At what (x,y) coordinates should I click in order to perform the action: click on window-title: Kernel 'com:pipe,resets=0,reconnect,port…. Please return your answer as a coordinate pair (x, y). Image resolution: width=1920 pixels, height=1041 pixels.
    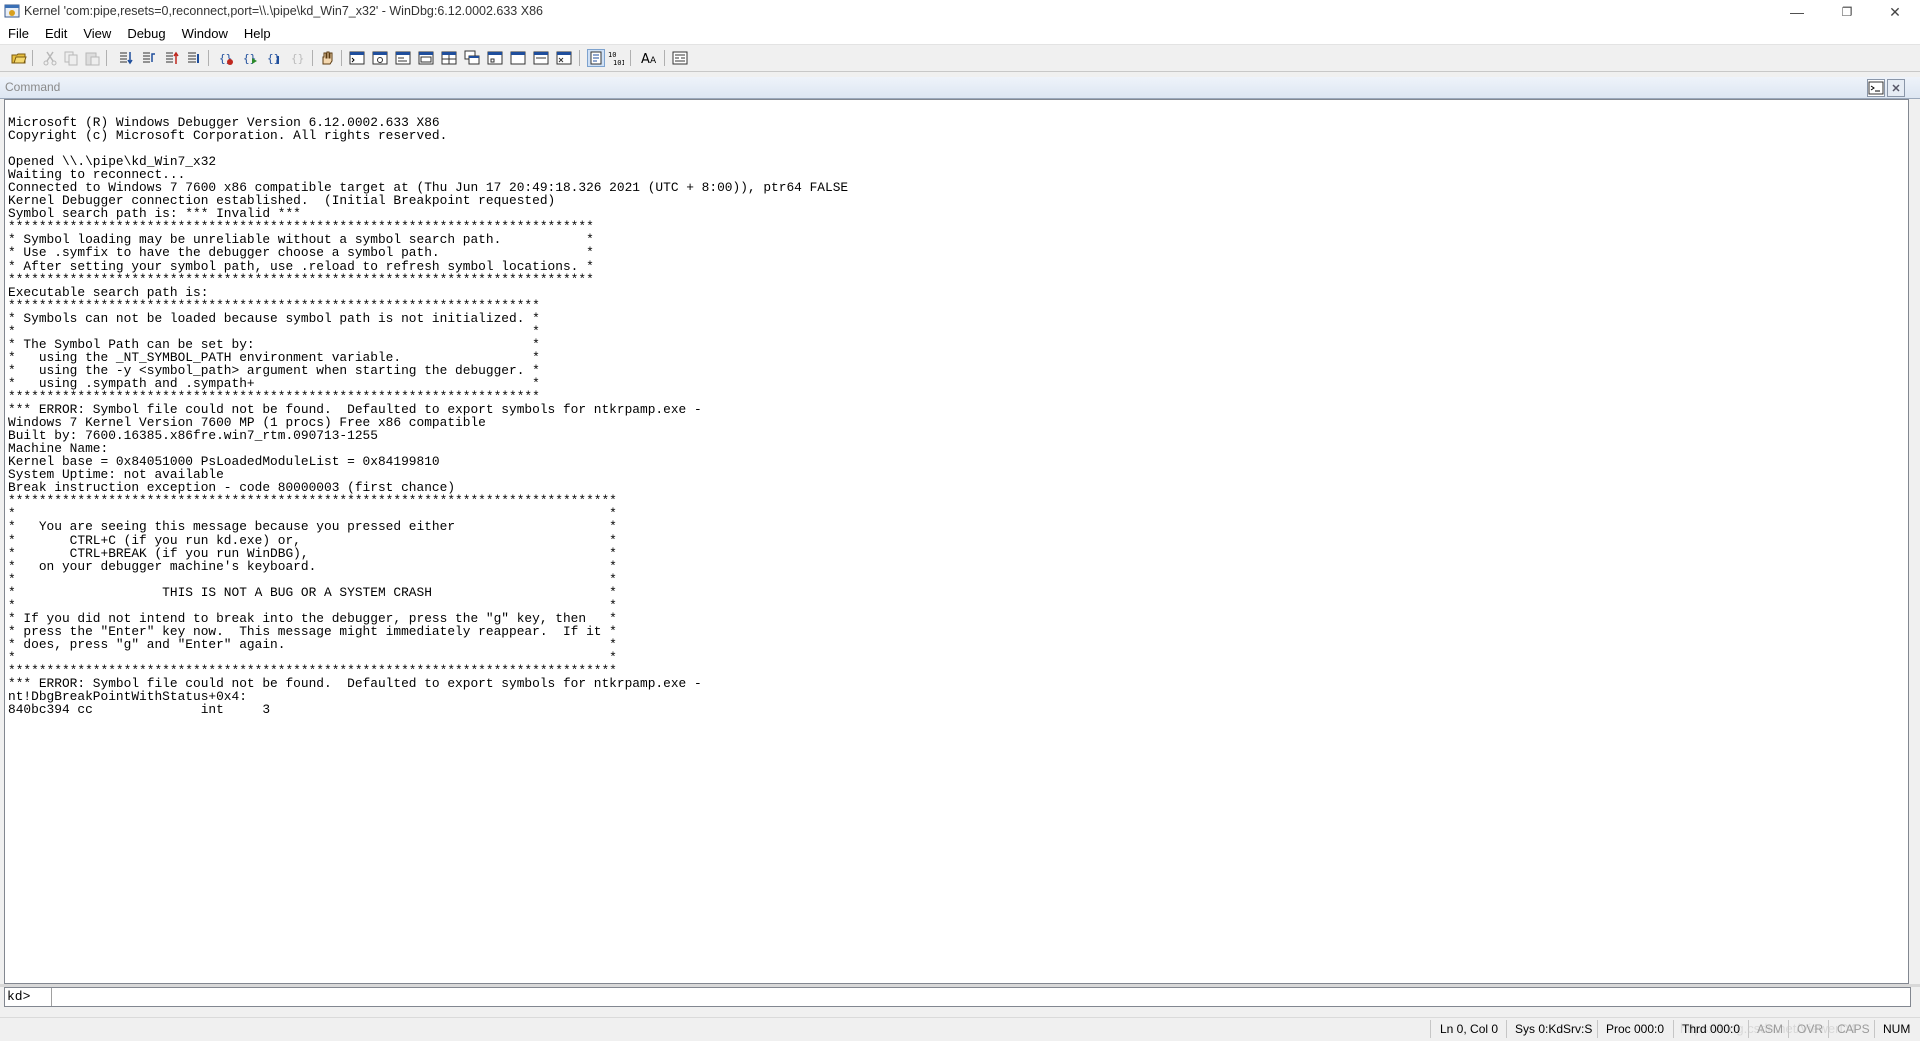
    Looking at the image, I should click on (283, 11).